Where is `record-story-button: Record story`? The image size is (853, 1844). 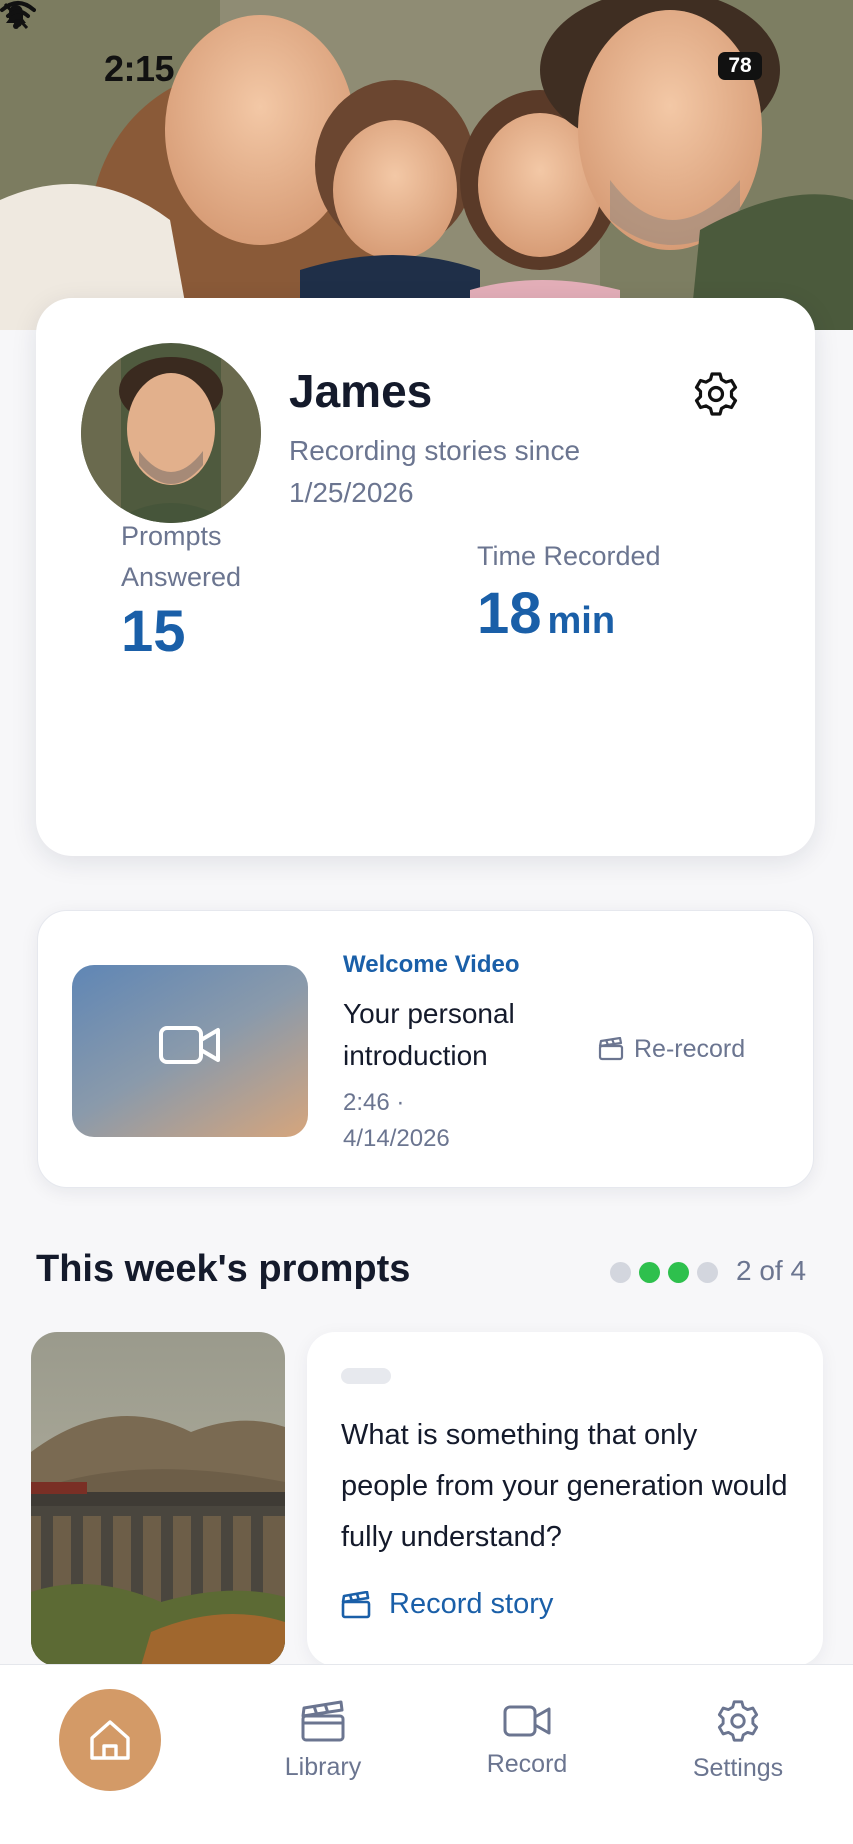 record-story-button: Record story is located at coordinates (447, 1604).